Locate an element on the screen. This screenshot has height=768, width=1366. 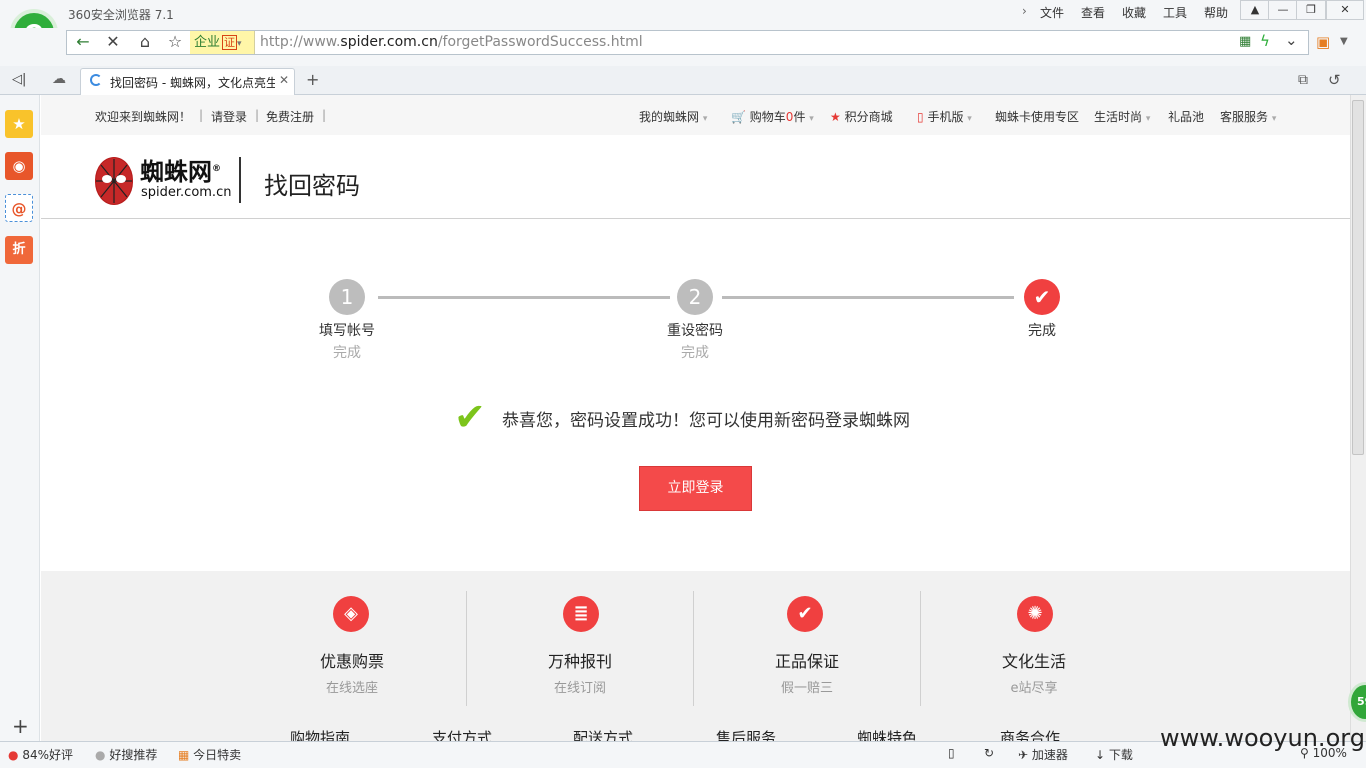
cart-link: 🛒 购物车0件 ▾ is located at coordinates (772, 116).